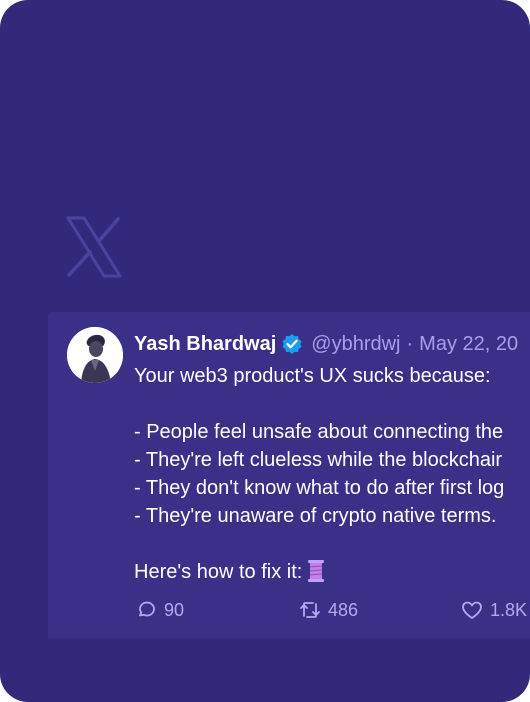 This screenshot has width=530, height=702. Describe the element at coordinates (292, 344) in the screenshot. I see `verified-badge-icon` at that location.